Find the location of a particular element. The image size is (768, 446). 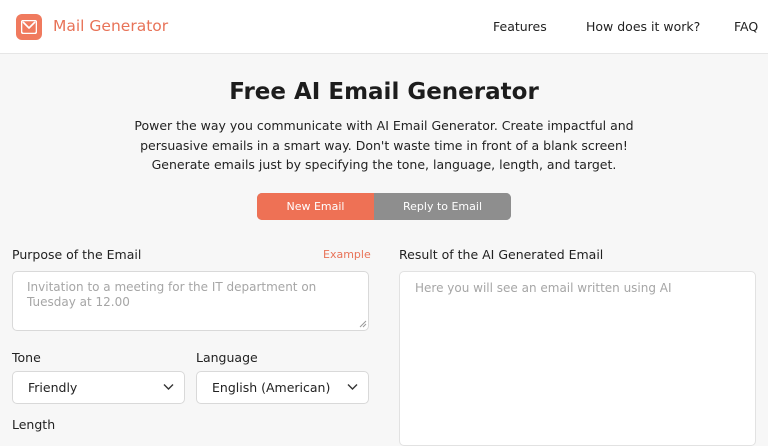

tone-select: Friendly is located at coordinates (98, 387).